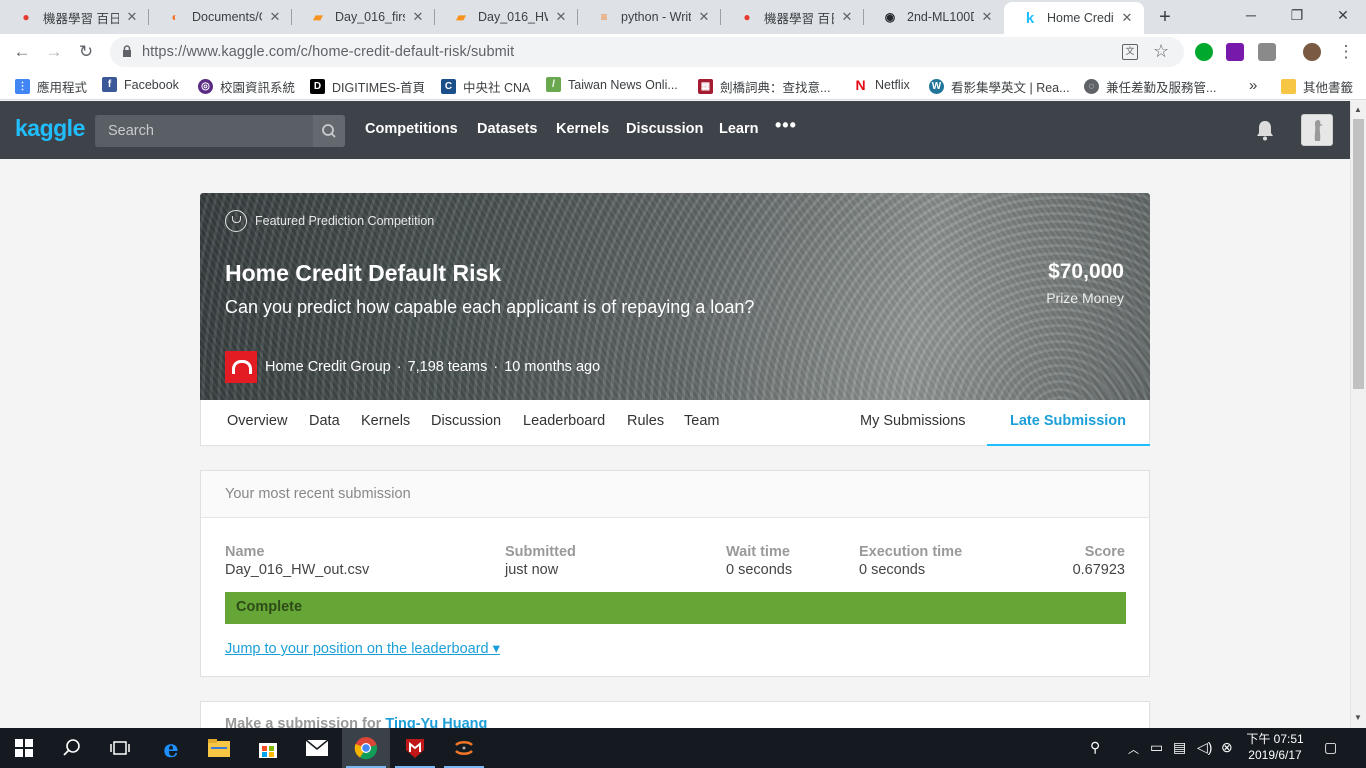  Describe the element at coordinates (448, 367) in the screenshot. I see `team-count: 7,198 teams` at that location.